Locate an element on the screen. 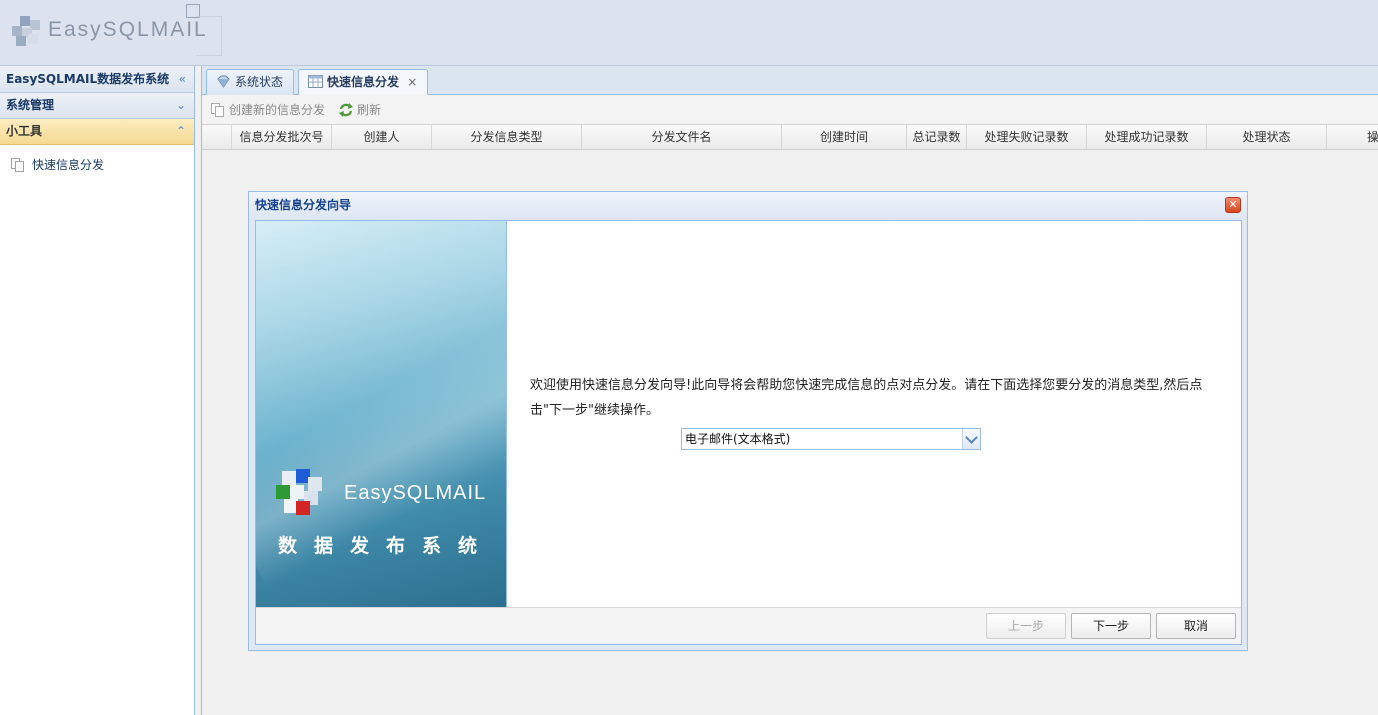 This screenshot has height=715, width=1378. grid-header-col: 分发信息类型 is located at coordinates (507, 137).